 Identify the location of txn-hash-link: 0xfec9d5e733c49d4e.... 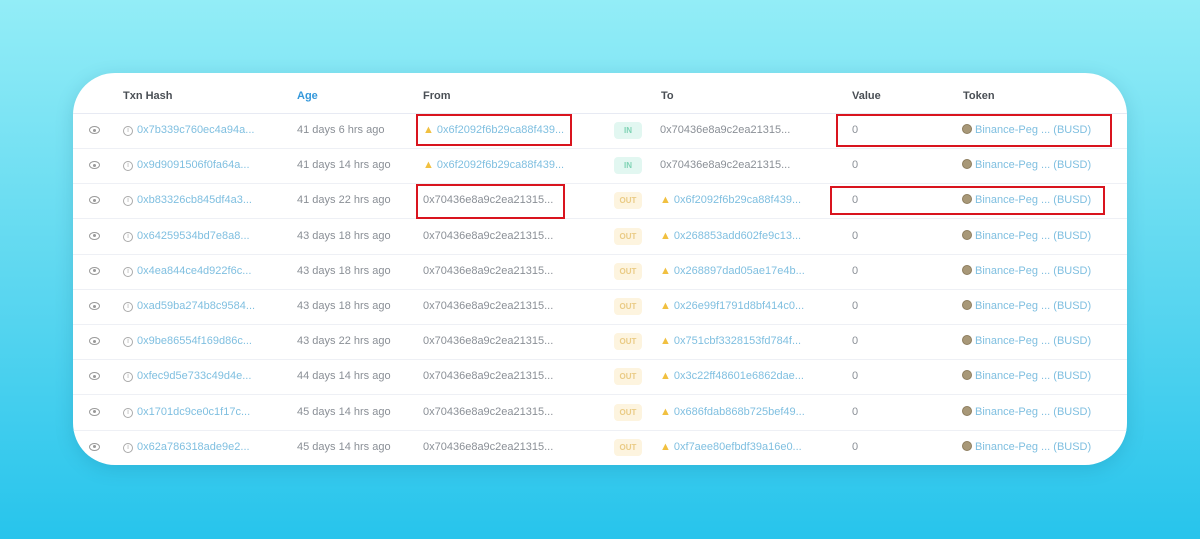
(194, 376).